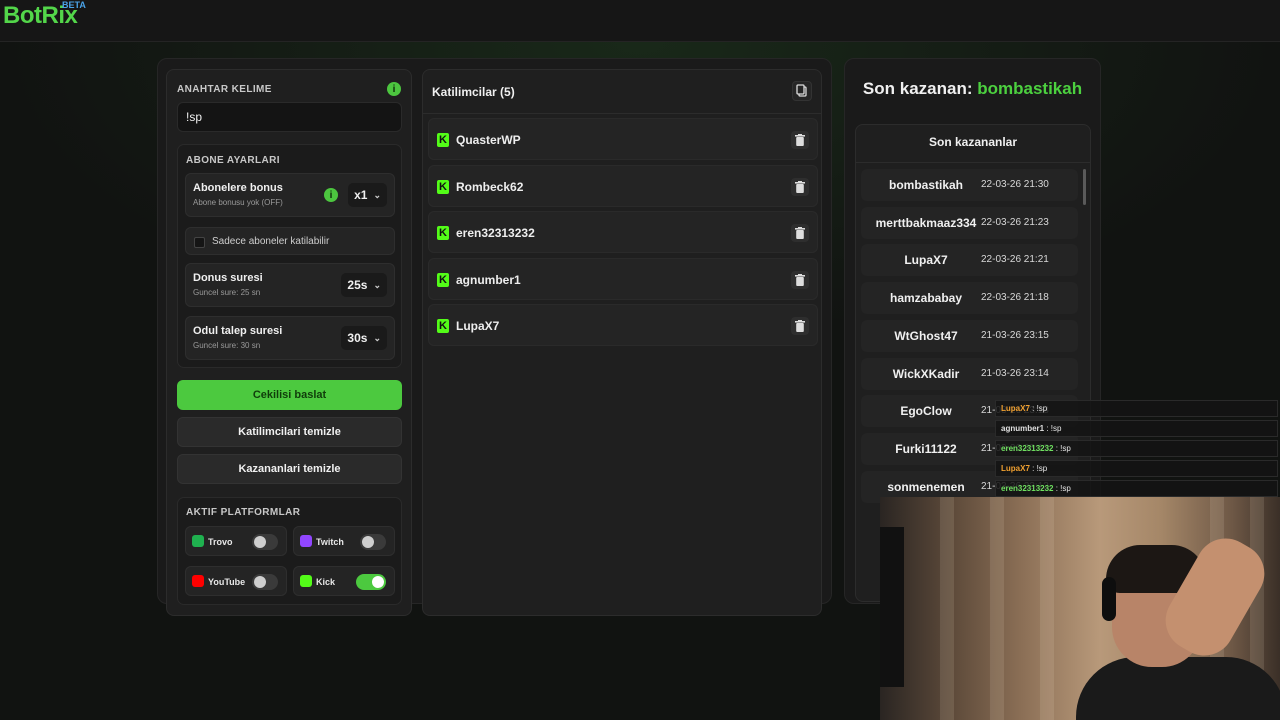  Describe the element at coordinates (926, 373) in the screenshot. I see `winner-name: WickXKadir` at that location.